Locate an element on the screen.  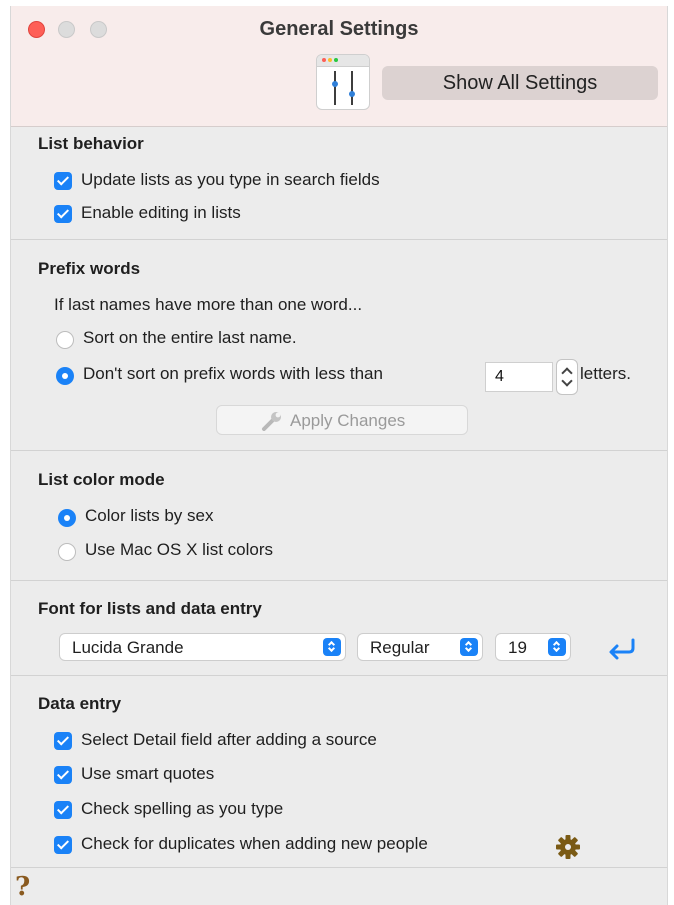
apply-changes-button: Apply Changes is located at coordinates (342, 420).